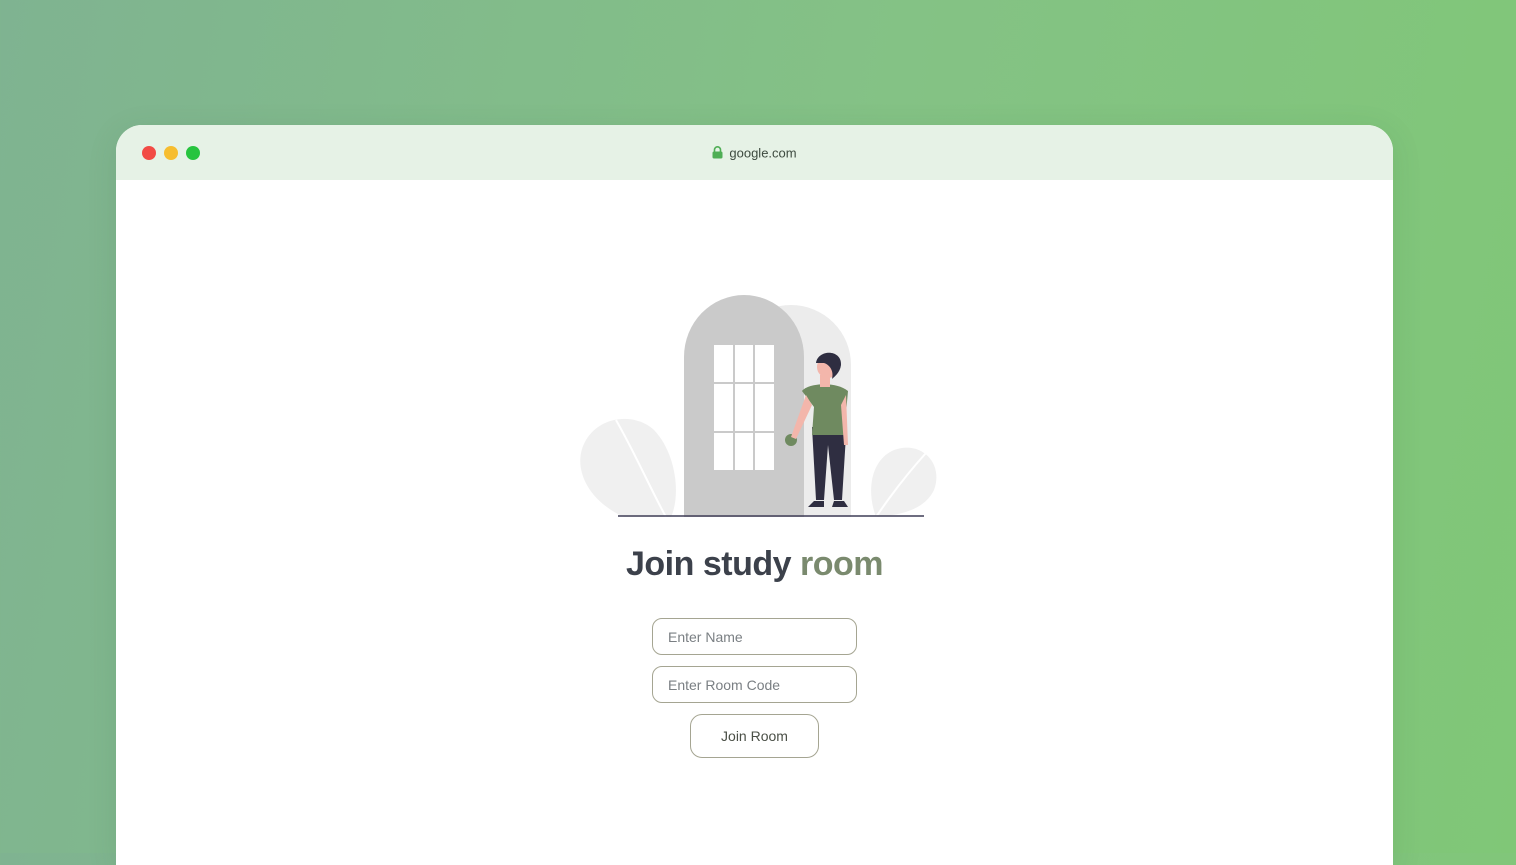 This screenshot has width=1516, height=865. What do you see at coordinates (754, 736) in the screenshot?
I see `join-room-button: Join Room` at bounding box center [754, 736].